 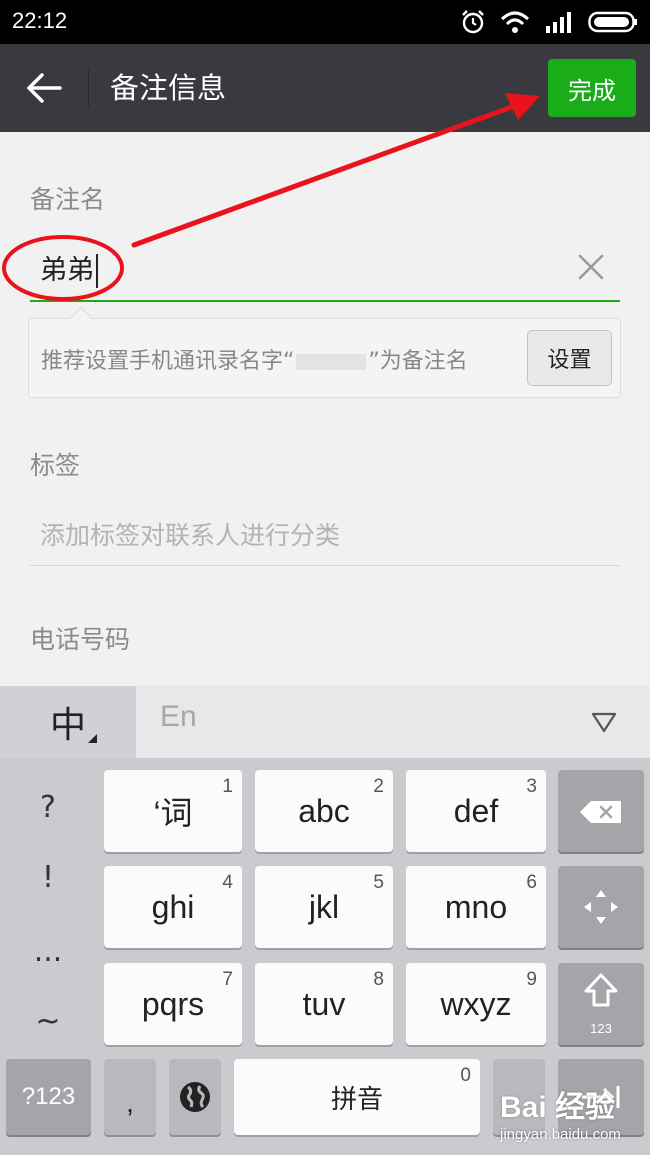 What do you see at coordinates (531, 979) in the screenshot?
I see `key-number: 9` at bounding box center [531, 979].